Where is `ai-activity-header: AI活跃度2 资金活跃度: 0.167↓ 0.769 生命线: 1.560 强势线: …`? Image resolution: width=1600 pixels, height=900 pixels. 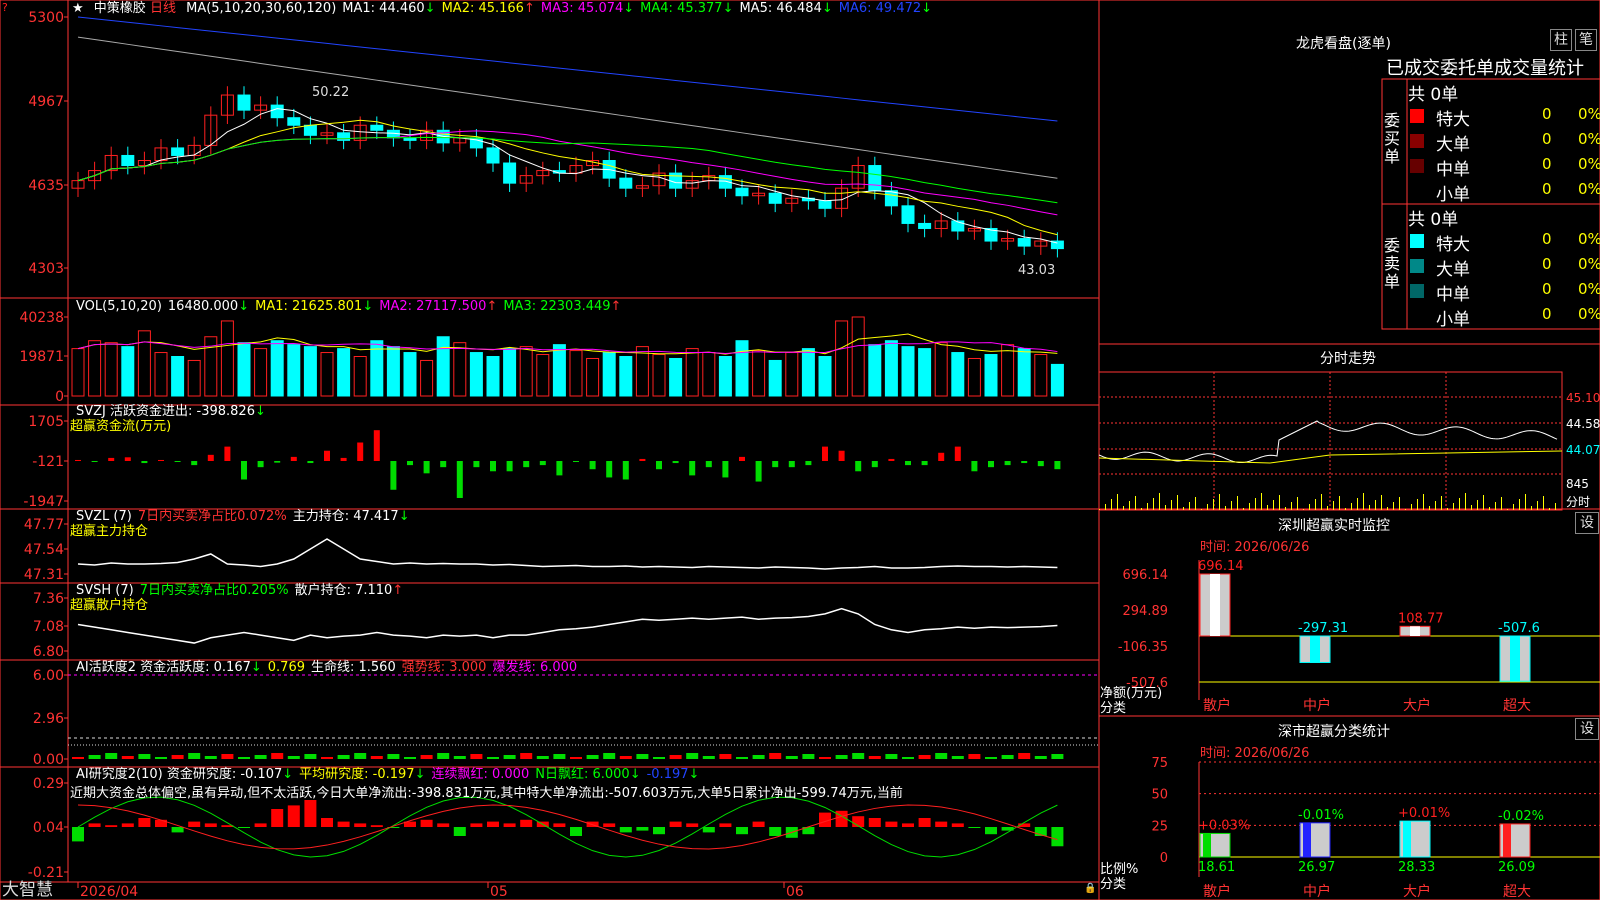 ai-activity-header: AI活跃度2 资金活跃度: 0.167↓ 0.769 生命线: 1.560 强势线: … is located at coordinates (323, 668).